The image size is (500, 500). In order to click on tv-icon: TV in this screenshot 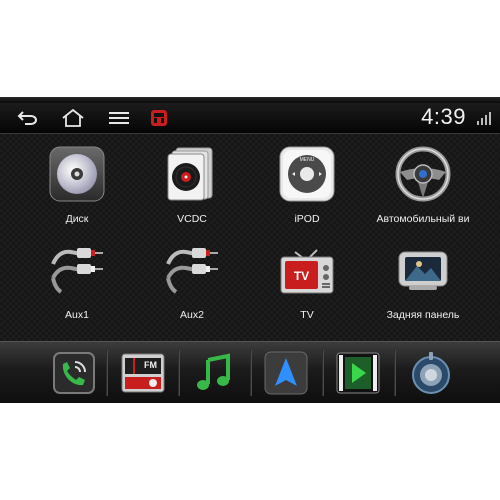, I will do `click(307, 271)`.